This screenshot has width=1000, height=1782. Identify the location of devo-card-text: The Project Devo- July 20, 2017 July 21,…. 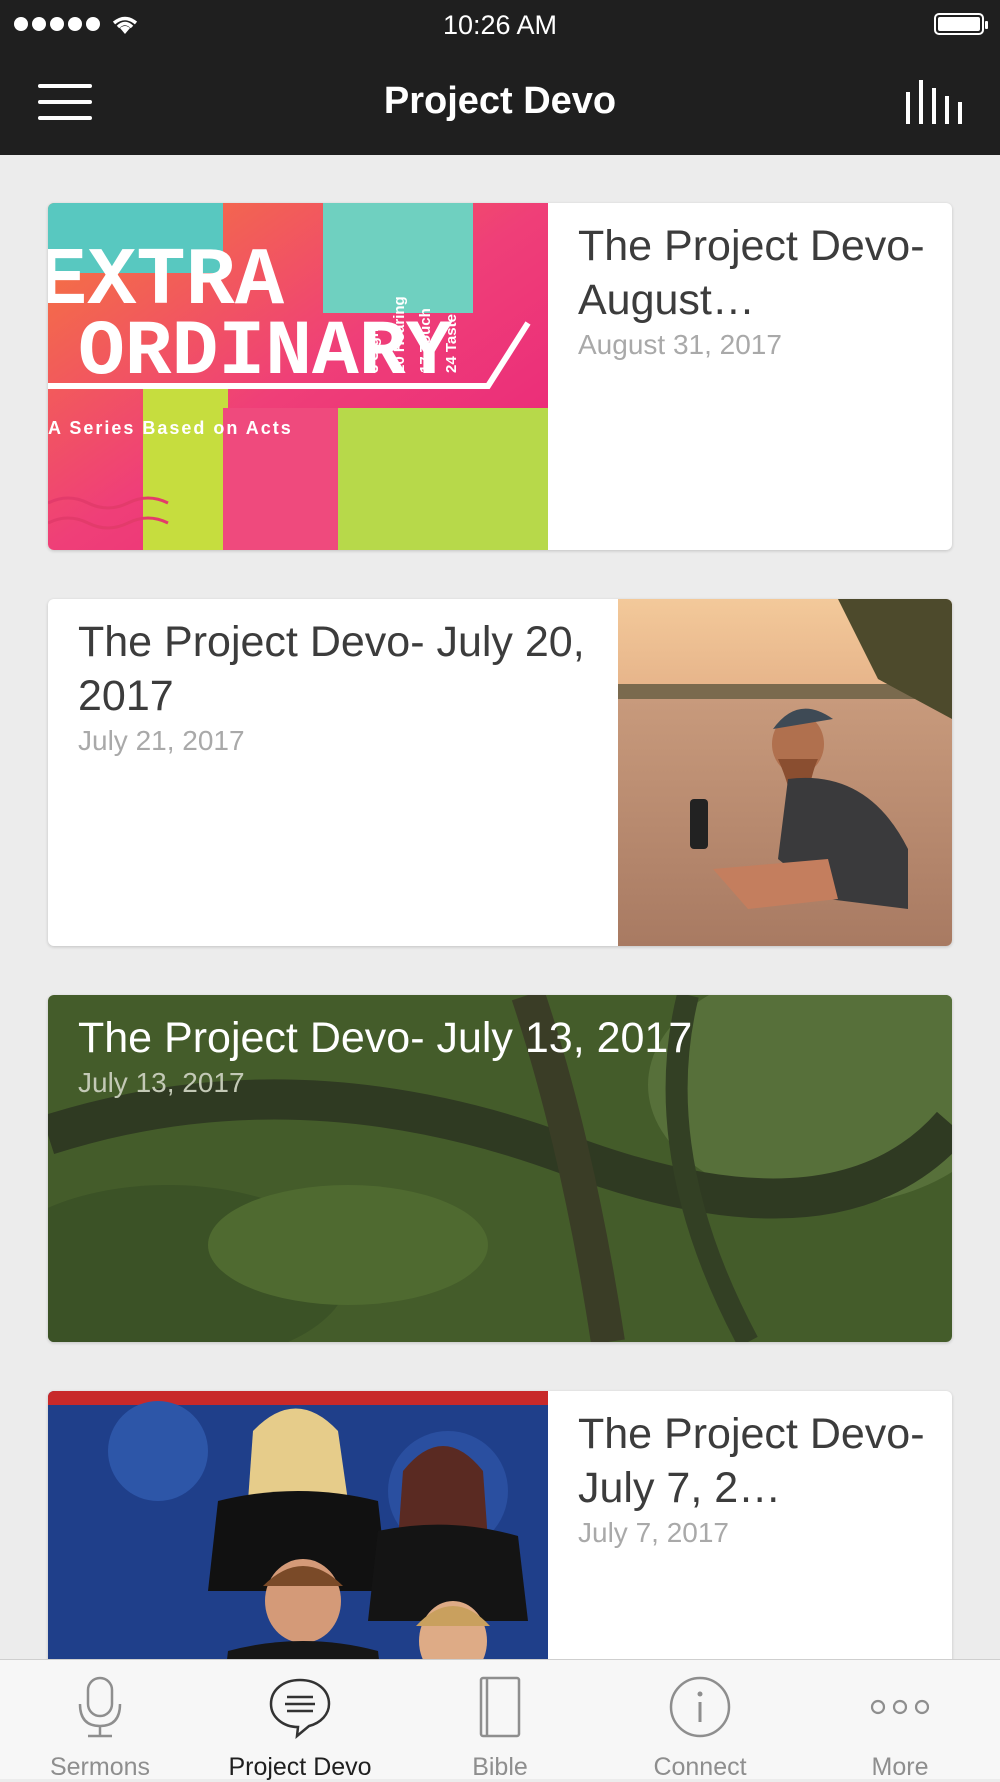
(348, 686).